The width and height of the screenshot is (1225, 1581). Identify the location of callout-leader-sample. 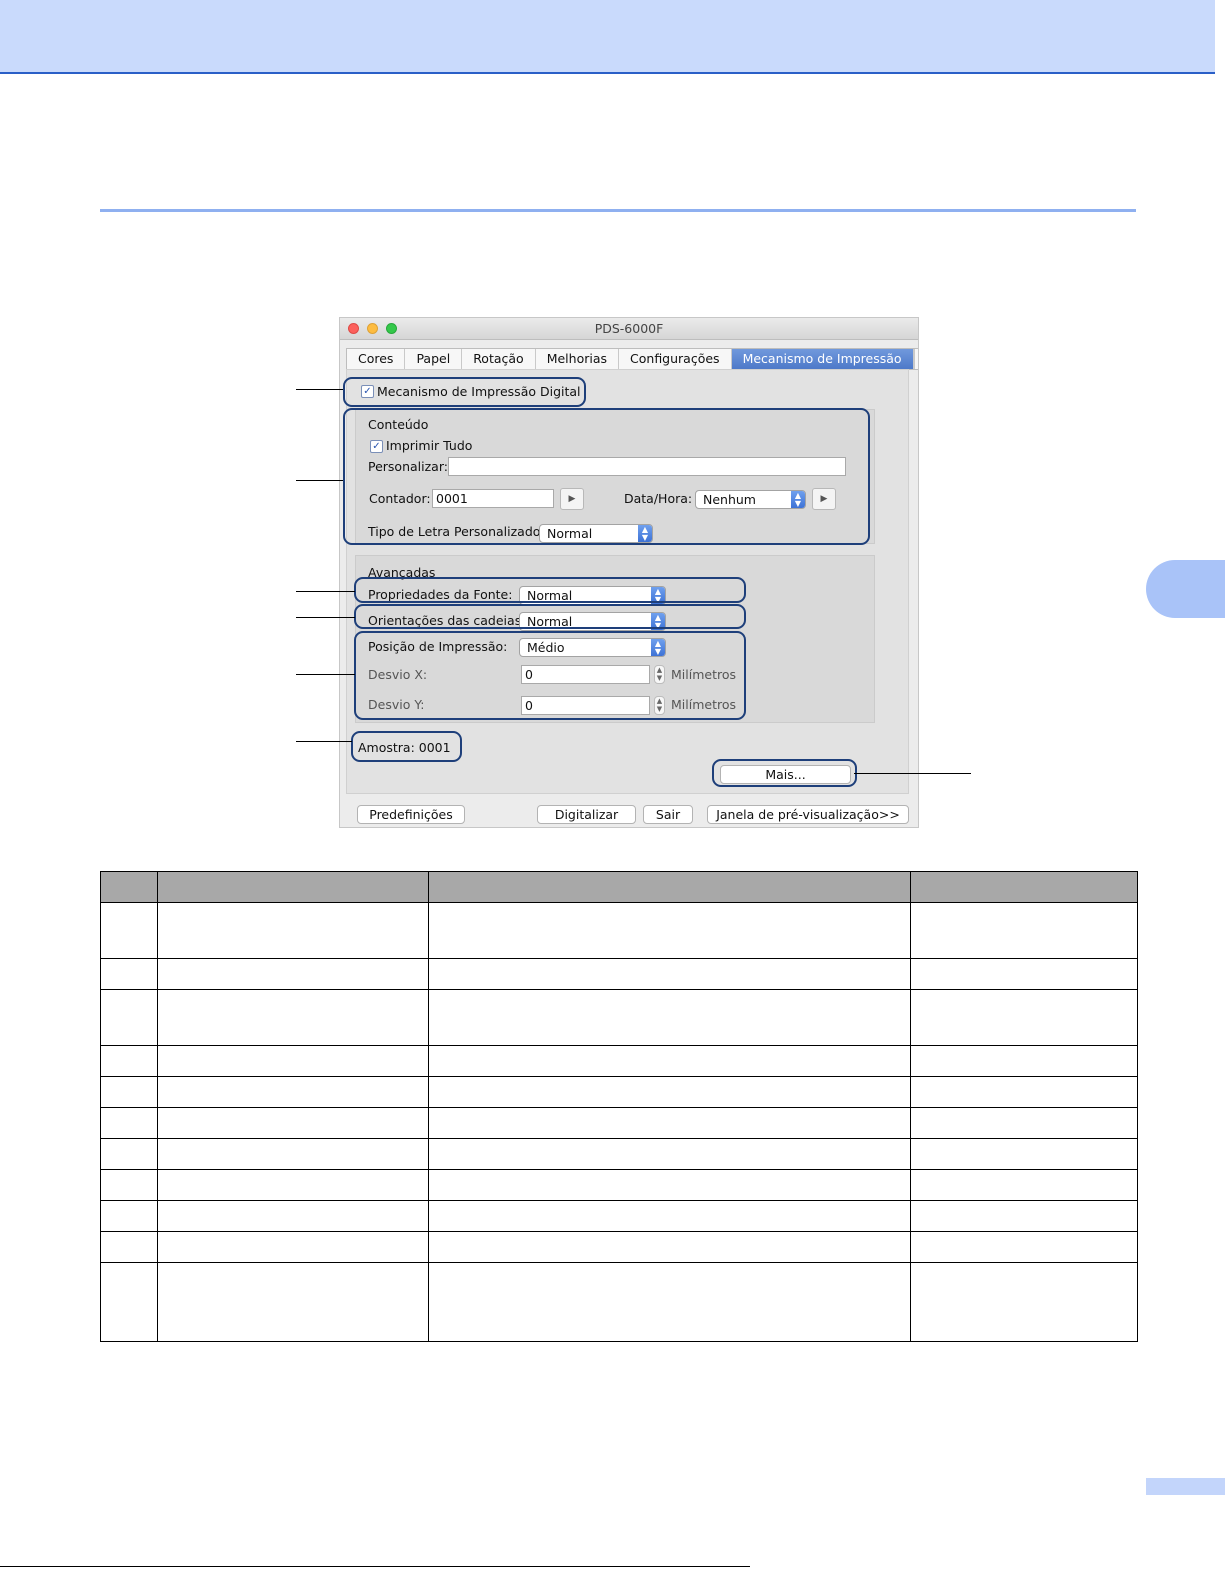
(324, 741).